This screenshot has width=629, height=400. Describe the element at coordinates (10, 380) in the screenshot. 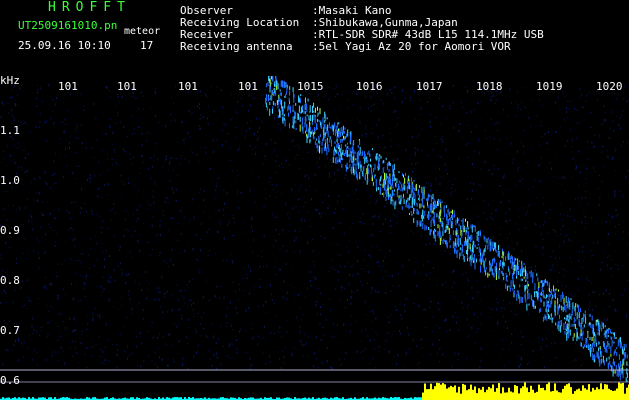

I see `y-tick-label: 0.6` at that location.